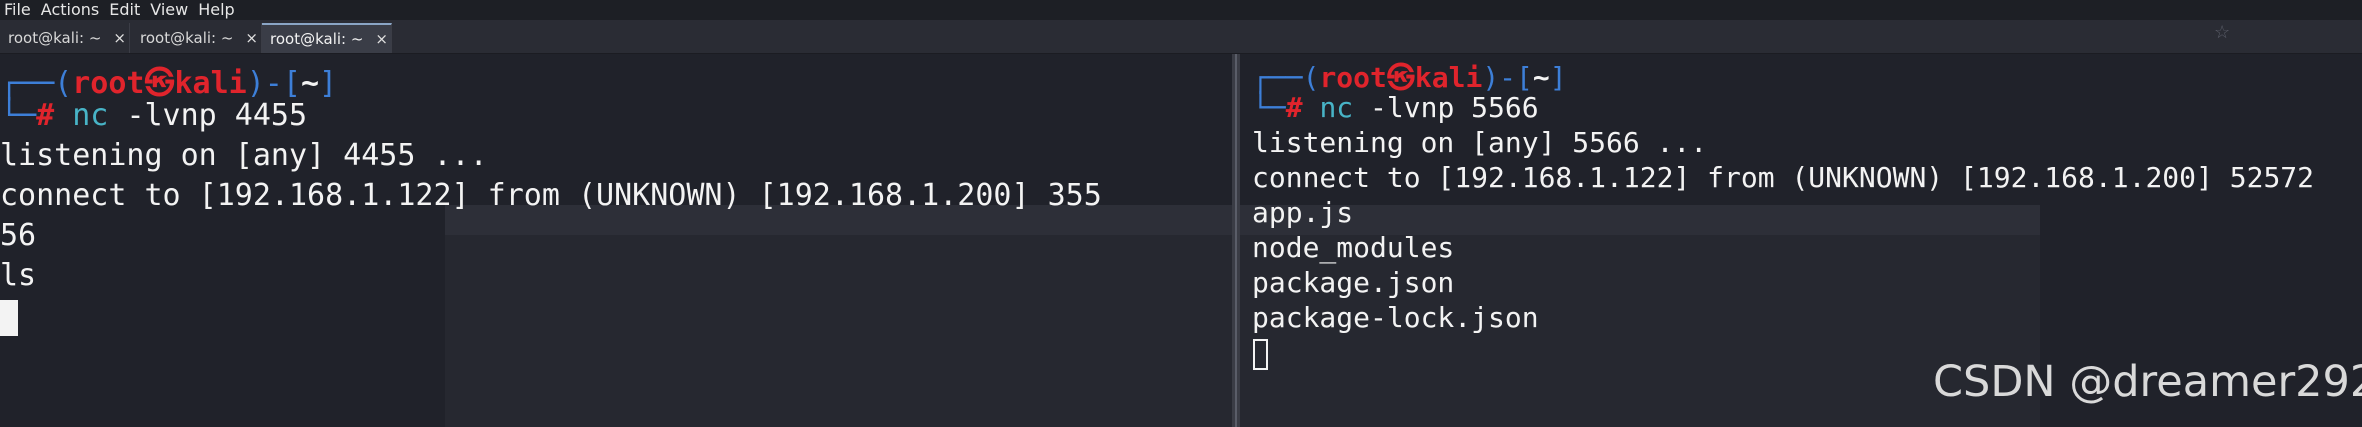 This screenshot has width=2362, height=427. What do you see at coordinates (125, 10) in the screenshot?
I see `menu-edit: Edit` at bounding box center [125, 10].